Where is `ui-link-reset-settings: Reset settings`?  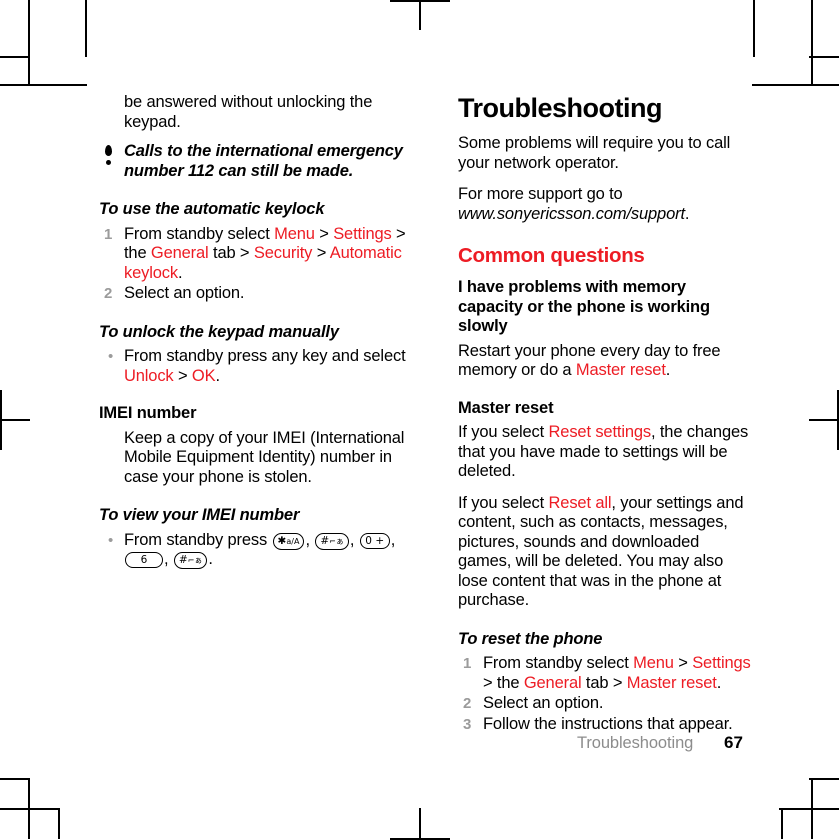
ui-link-reset-settings: Reset settings is located at coordinates (600, 432).